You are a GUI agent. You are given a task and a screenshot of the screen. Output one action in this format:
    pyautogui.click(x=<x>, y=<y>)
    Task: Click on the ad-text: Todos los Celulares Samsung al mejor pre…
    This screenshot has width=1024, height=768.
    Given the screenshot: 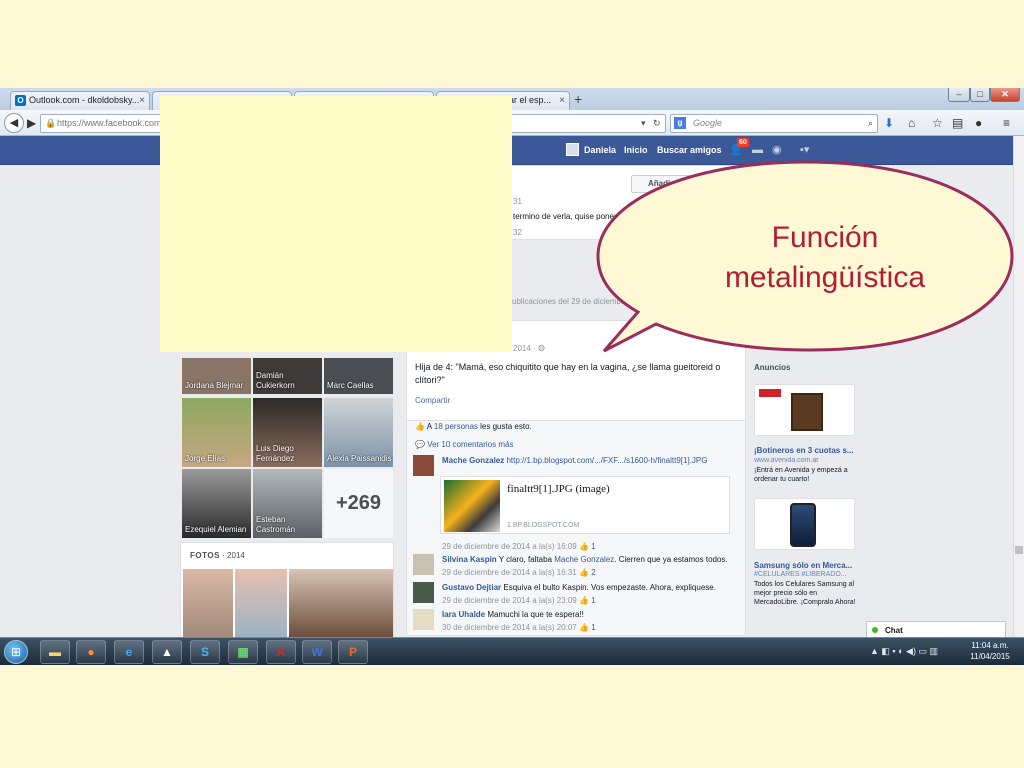 What is the action you would take?
    pyautogui.click(x=805, y=593)
    